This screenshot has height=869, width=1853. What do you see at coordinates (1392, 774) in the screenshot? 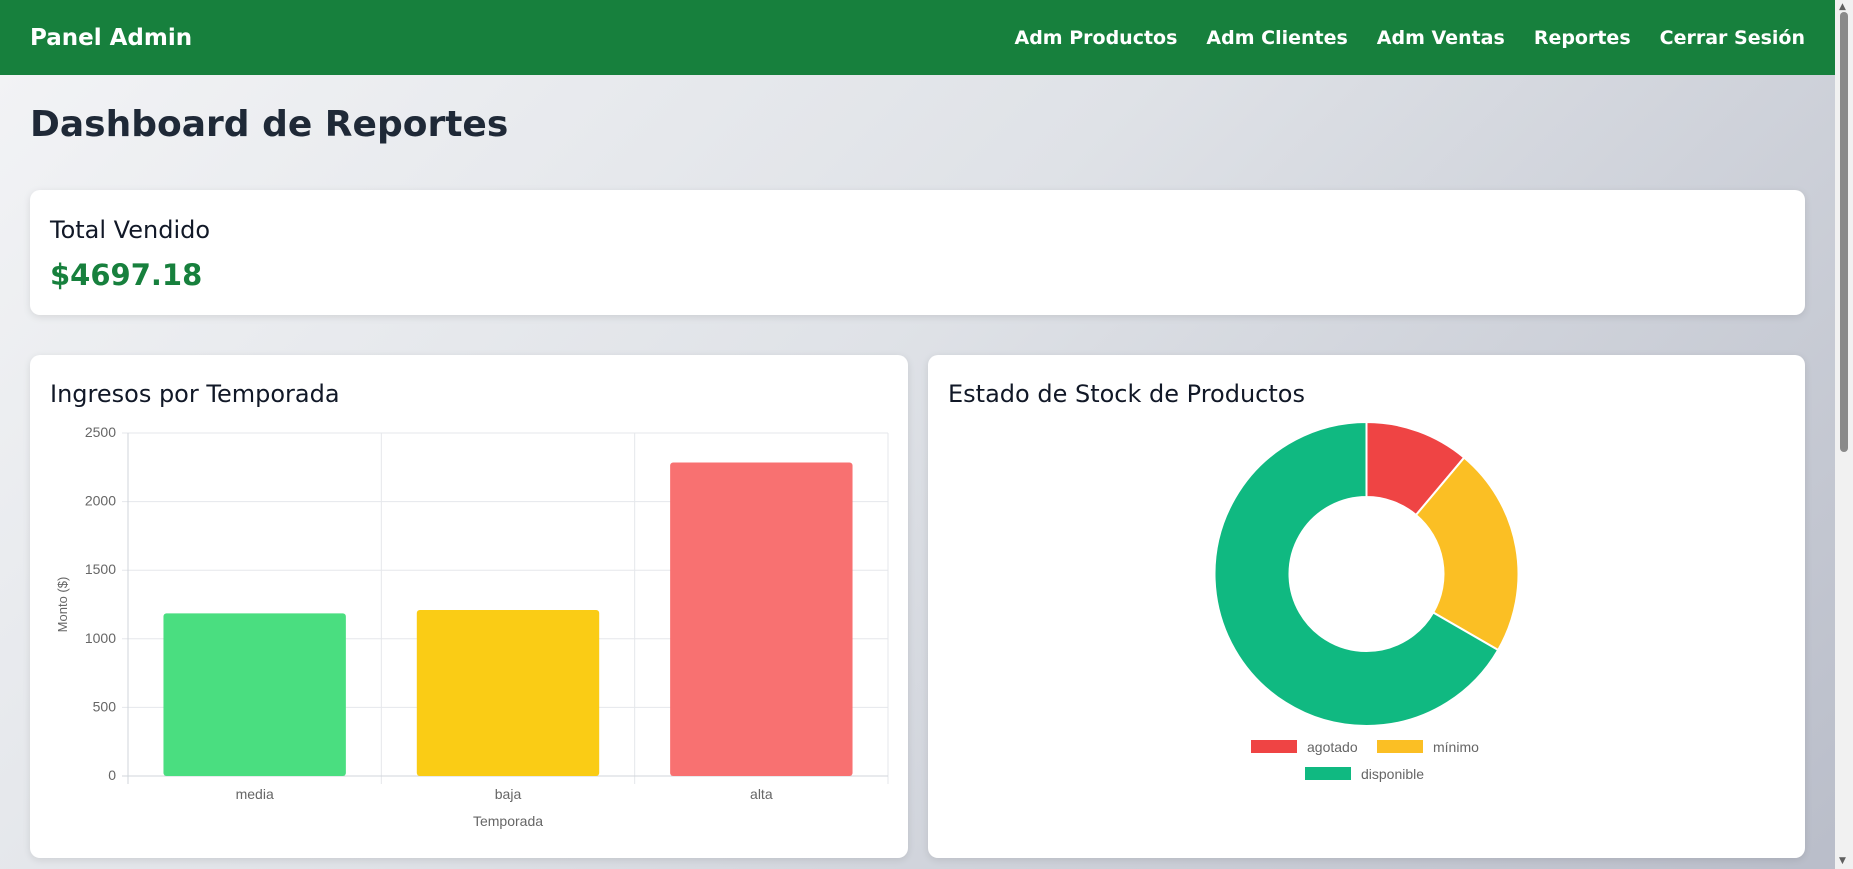
I see `legend-label: disponible` at bounding box center [1392, 774].